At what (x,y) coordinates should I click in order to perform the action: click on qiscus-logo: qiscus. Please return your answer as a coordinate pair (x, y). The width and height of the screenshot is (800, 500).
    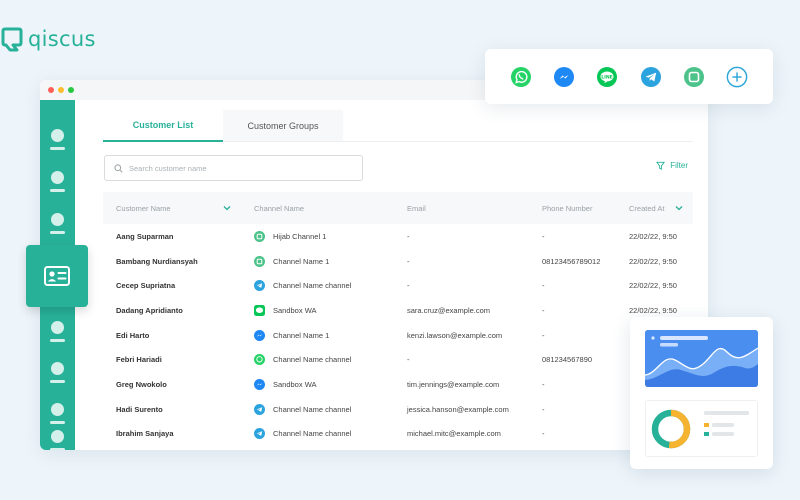
    Looking at the image, I should click on (48, 39).